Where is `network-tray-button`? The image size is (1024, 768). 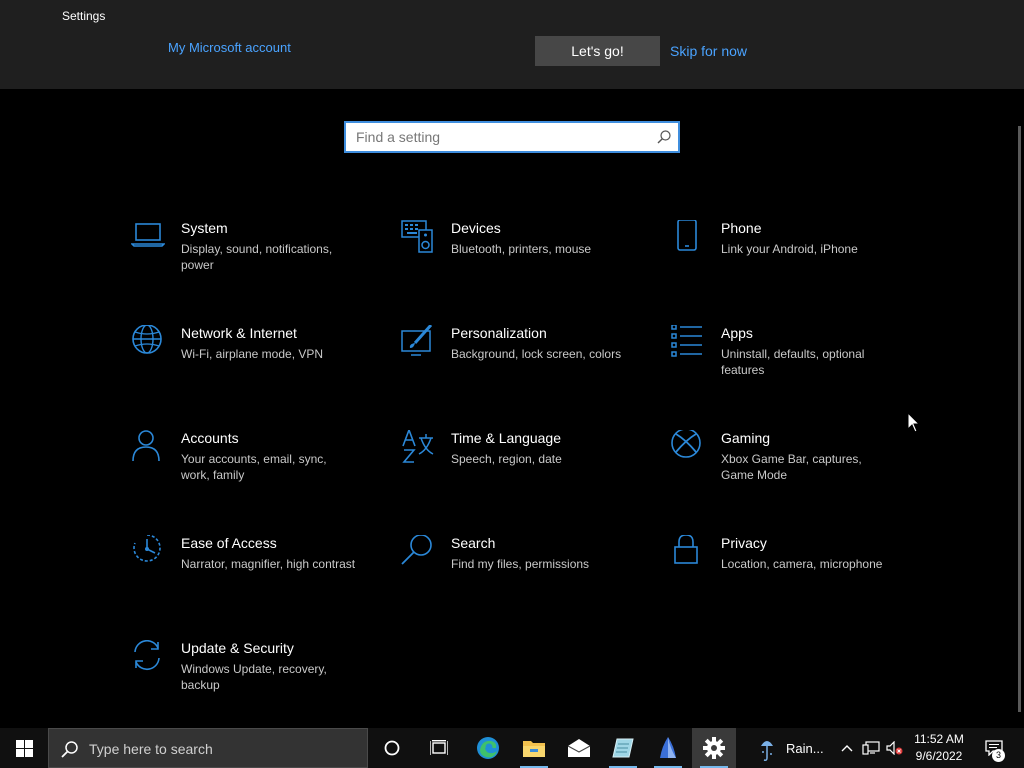
network-tray-button is located at coordinates (871, 748).